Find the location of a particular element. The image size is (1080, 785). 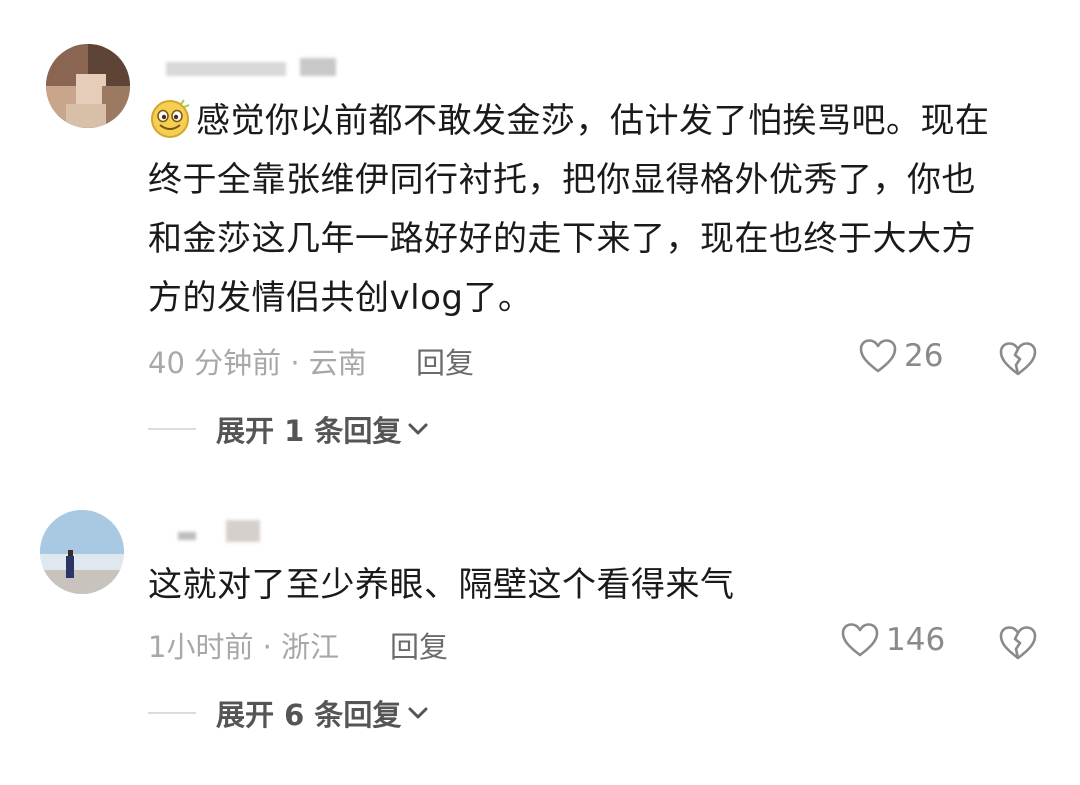

comment-time-location: 40 分钟前 · 云南 is located at coordinates (257, 363).